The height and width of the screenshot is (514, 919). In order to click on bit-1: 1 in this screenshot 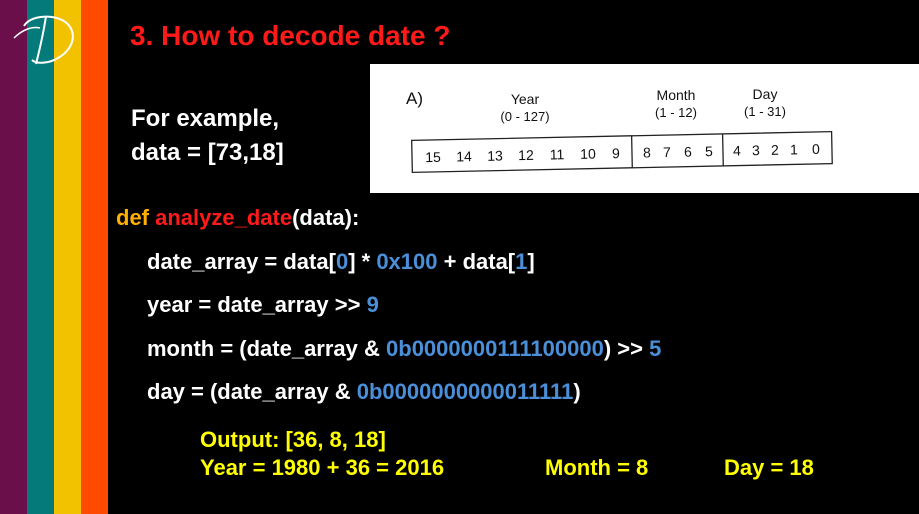, I will do `click(794, 149)`.